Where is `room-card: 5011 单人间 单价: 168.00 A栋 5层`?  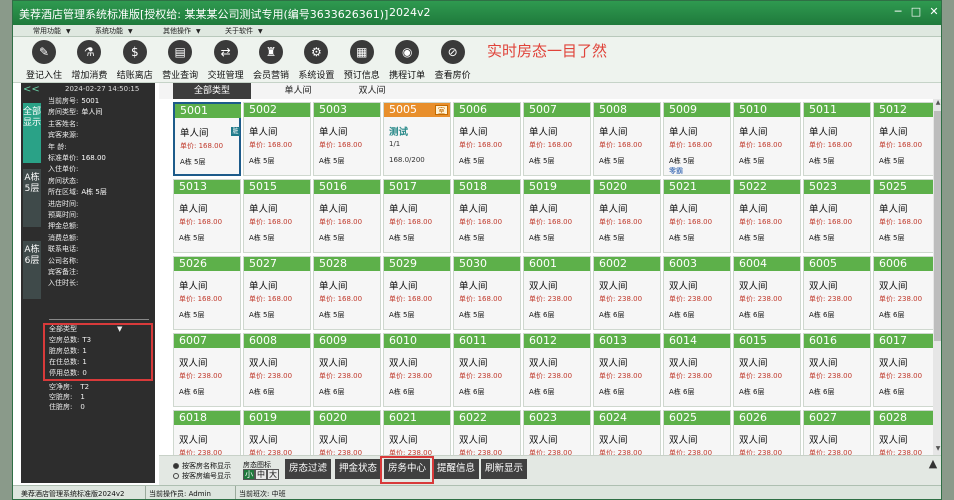 room-card: 5011 单人间 单价: 168.00 A栋 5层 is located at coordinates (837, 139).